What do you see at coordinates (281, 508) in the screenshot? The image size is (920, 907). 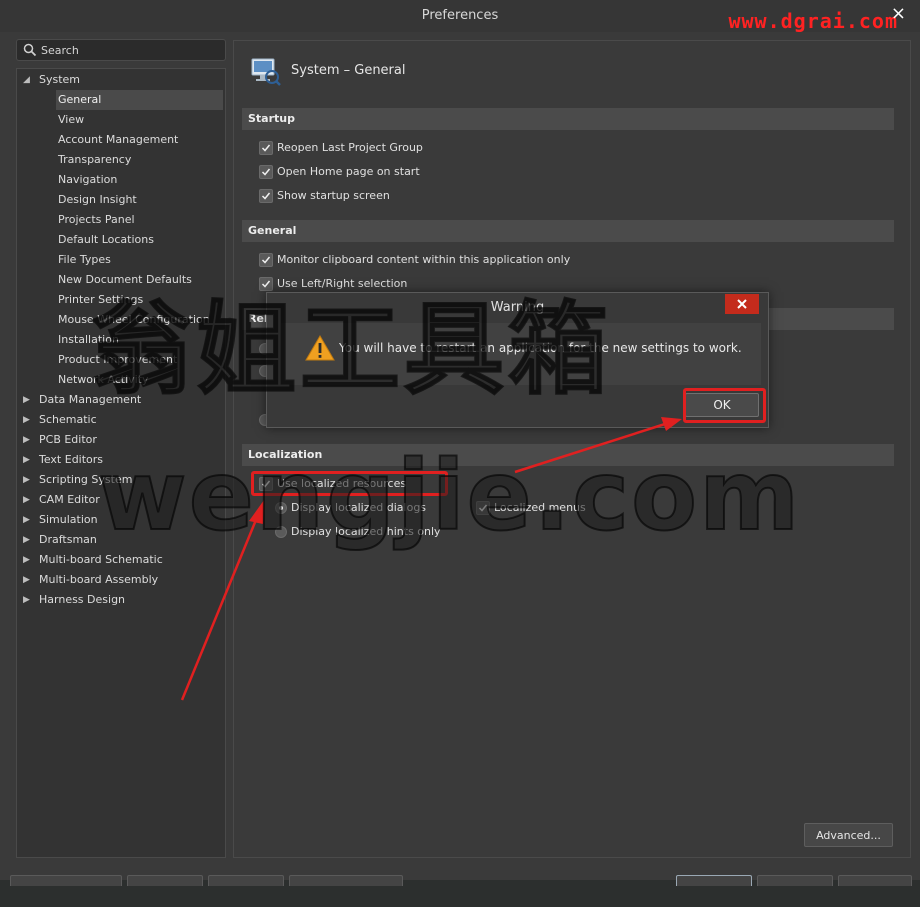 I see `radio-selected` at bounding box center [281, 508].